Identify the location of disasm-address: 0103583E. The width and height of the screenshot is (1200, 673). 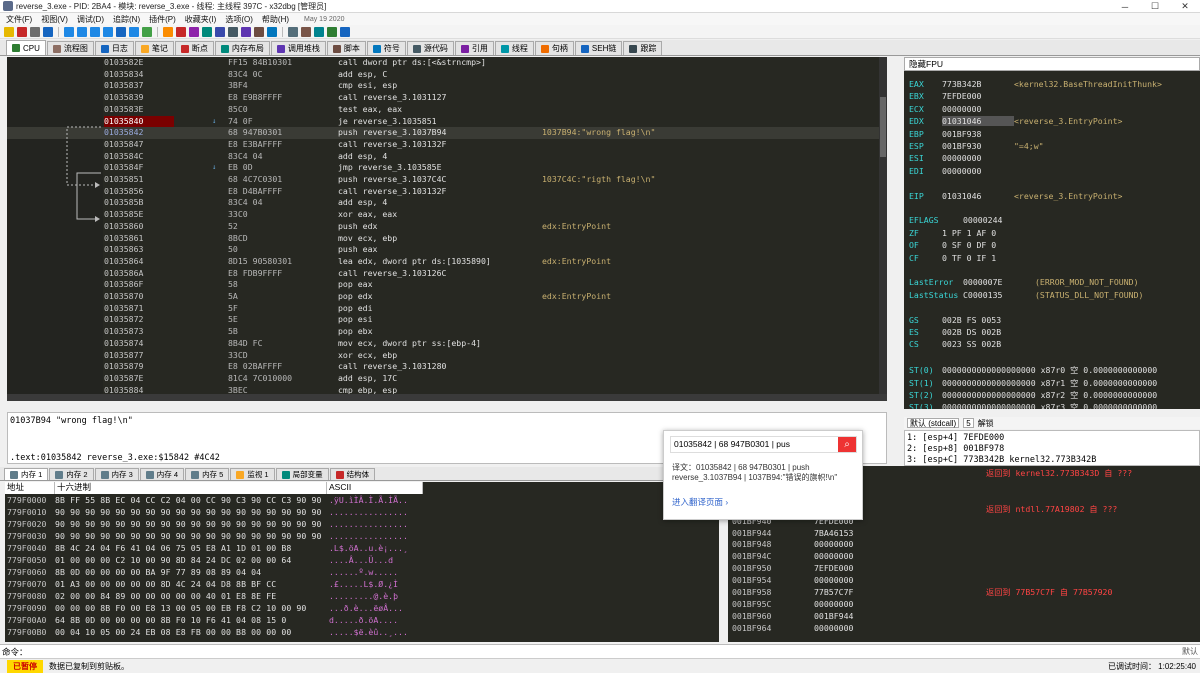
(139, 110).